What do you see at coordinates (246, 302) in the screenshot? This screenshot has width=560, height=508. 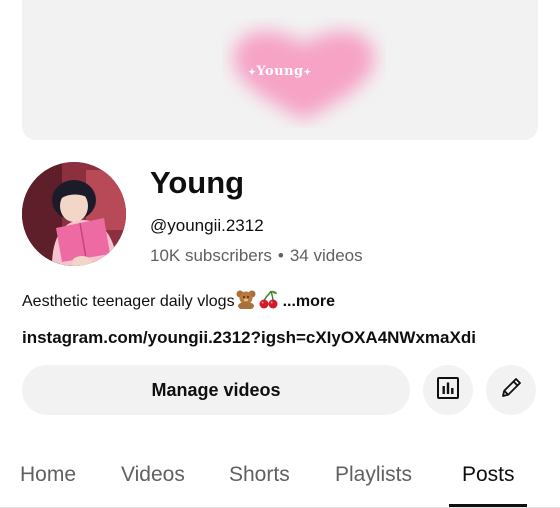 I see `teddy-bear-icon` at bounding box center [246, 302].